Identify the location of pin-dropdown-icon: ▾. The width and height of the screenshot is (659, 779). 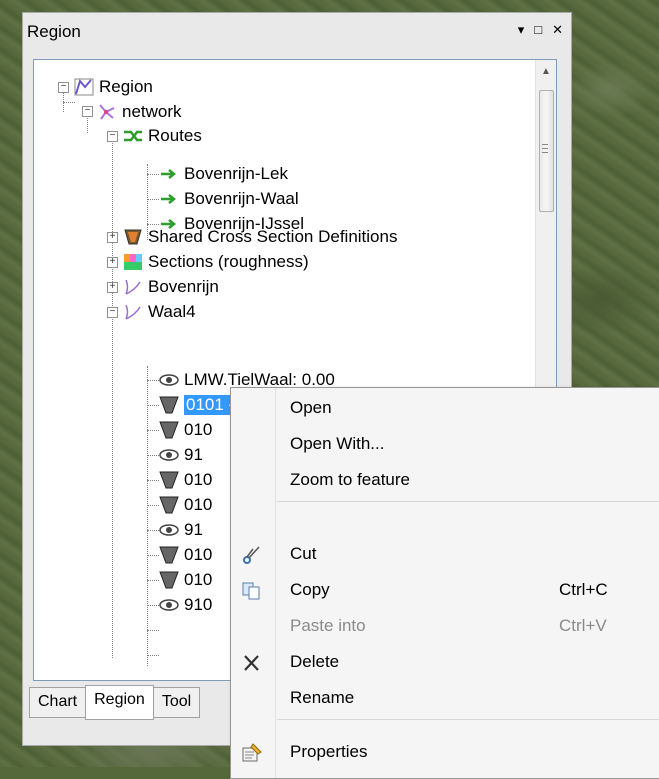
(521, 30).